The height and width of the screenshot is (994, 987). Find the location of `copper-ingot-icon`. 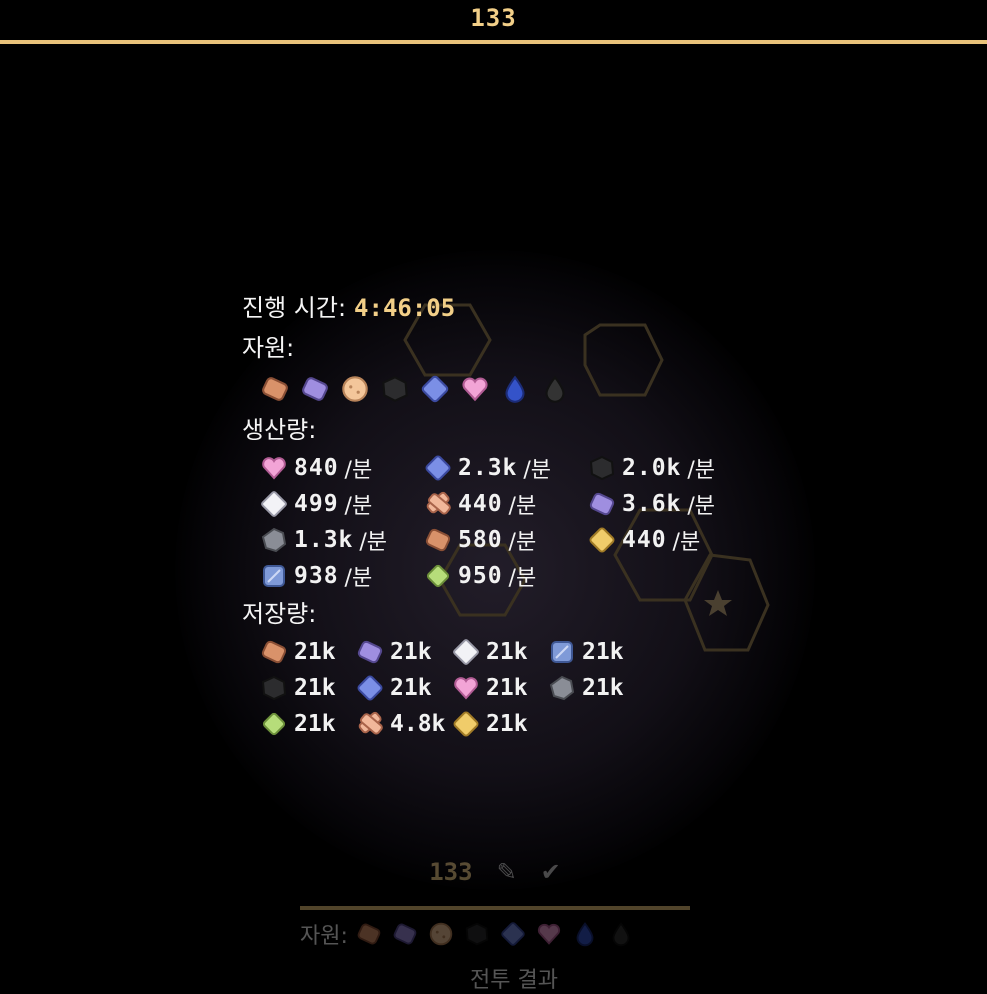

copper-ingot-icon is located at coordinates (275, 389).